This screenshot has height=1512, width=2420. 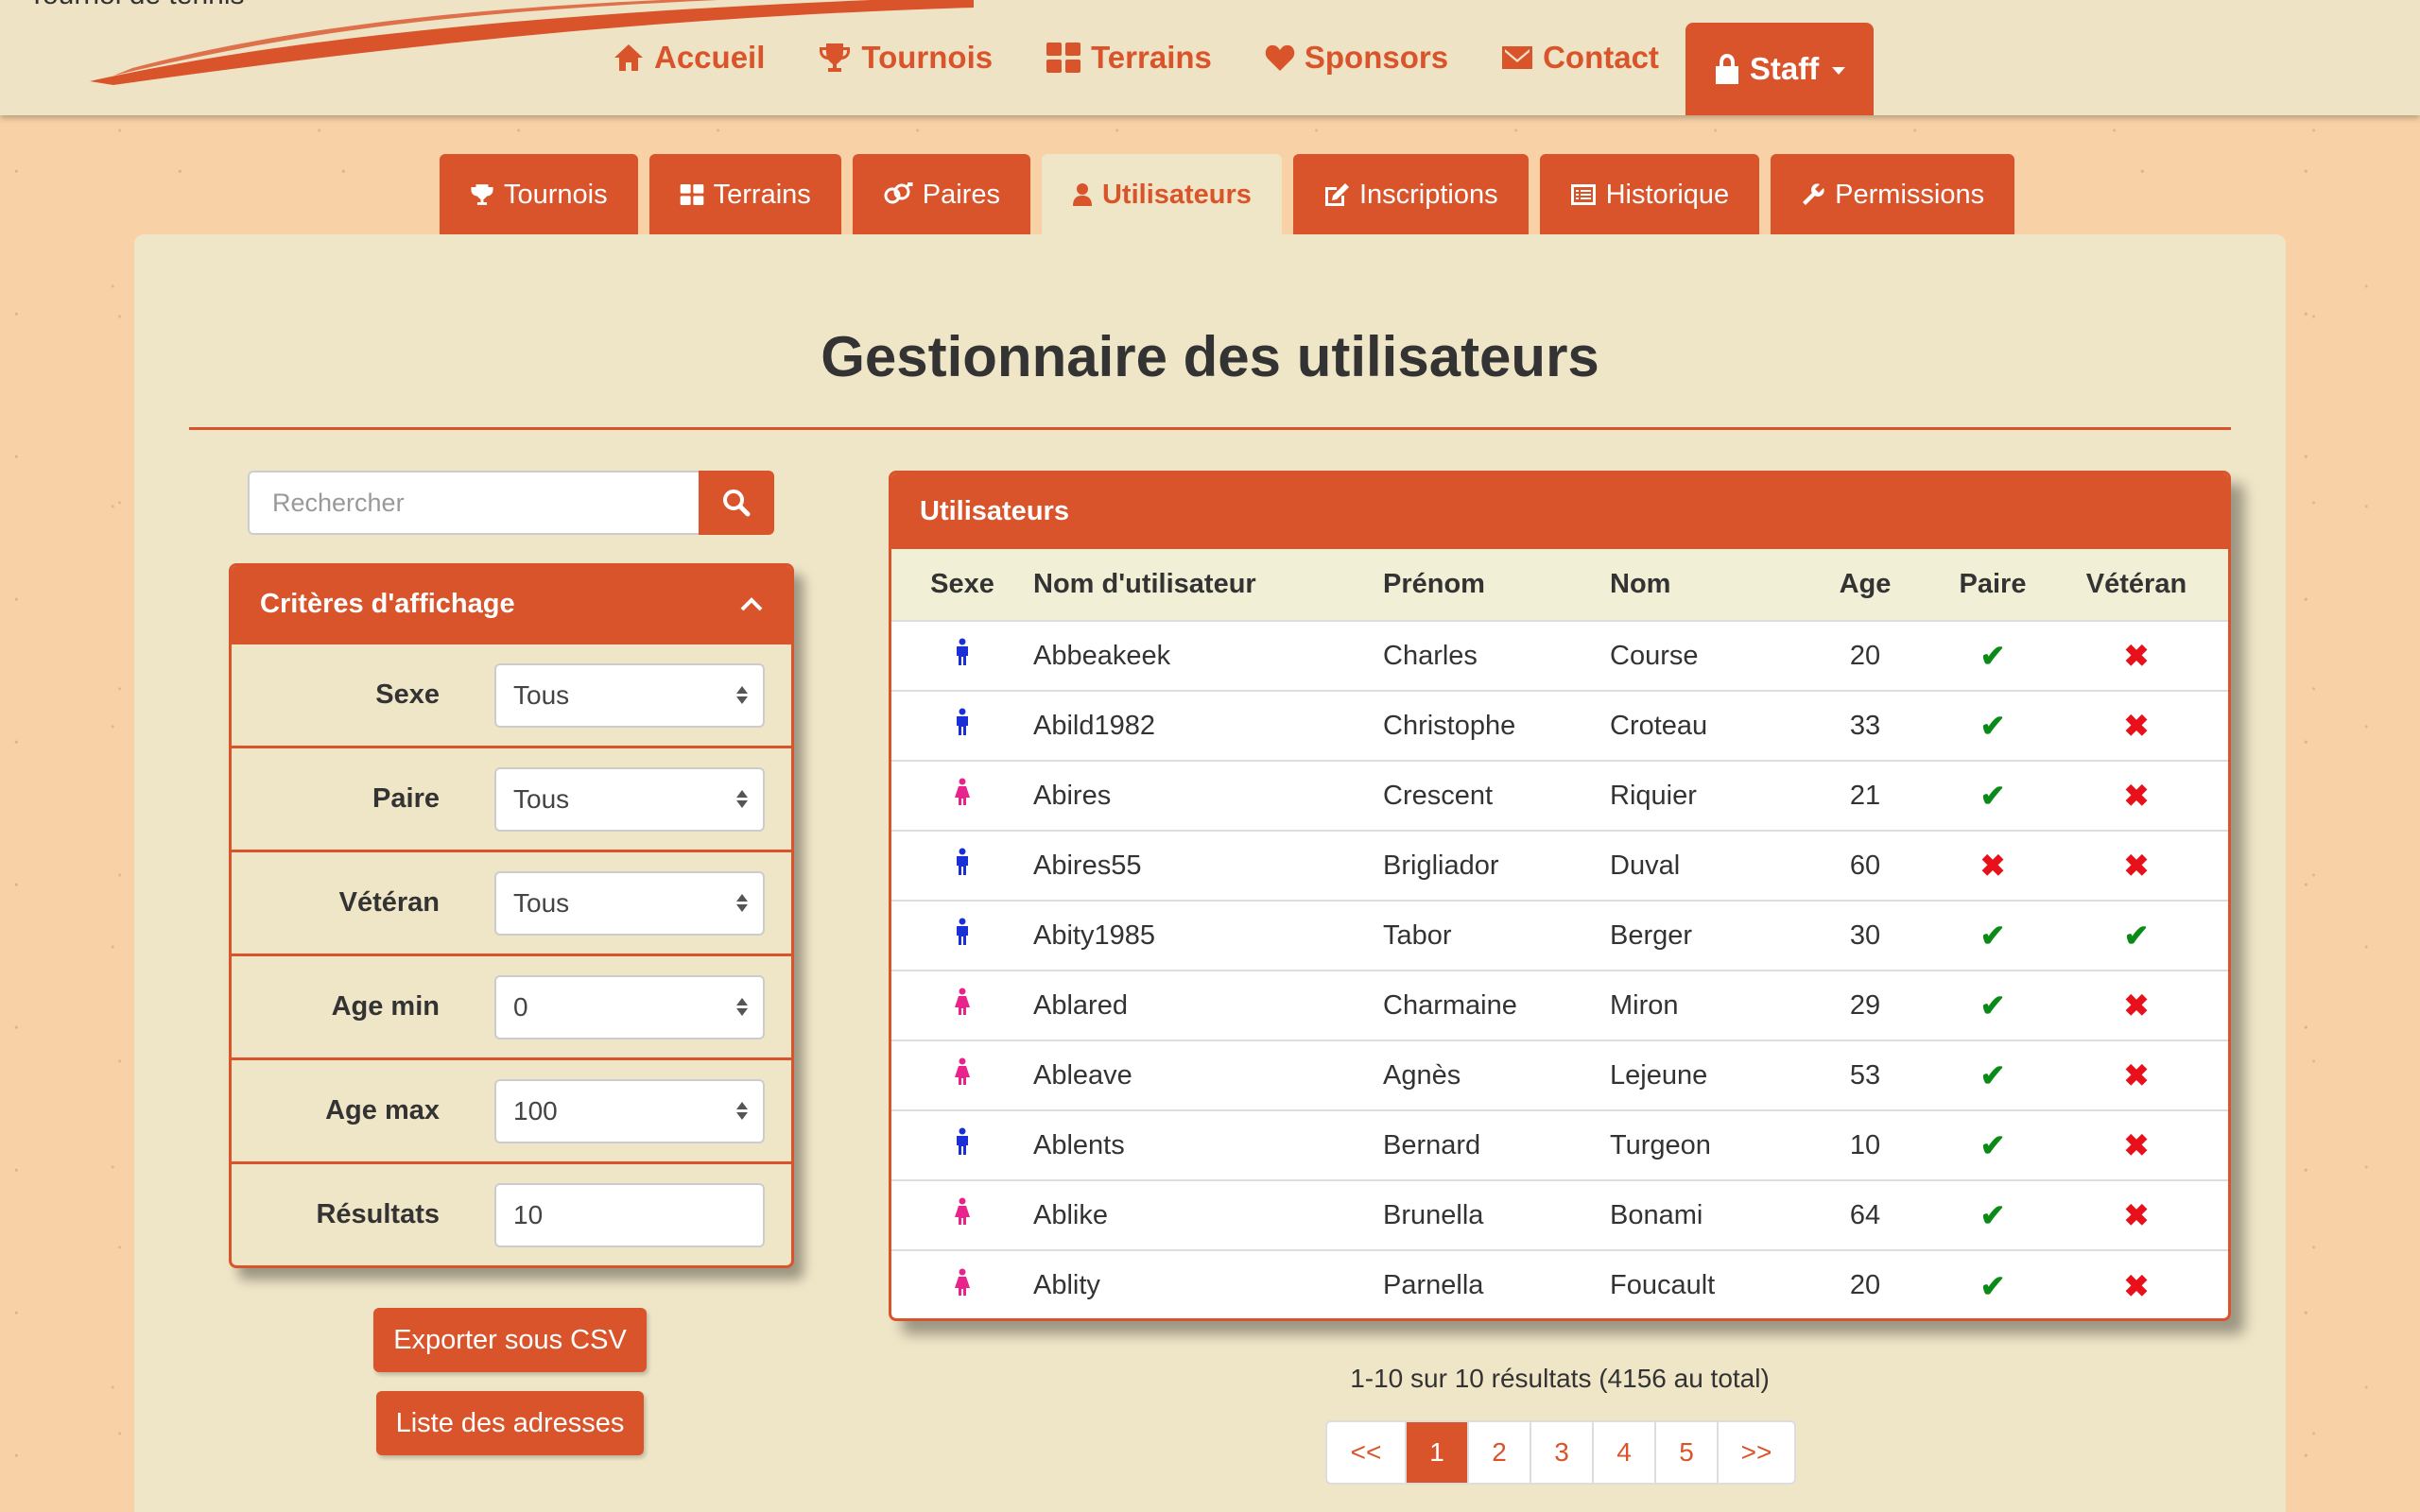 I want to click on table-row: Ablents Bernard Turgeon 10 ✔ ✖, so click(x=1559, y=1144).